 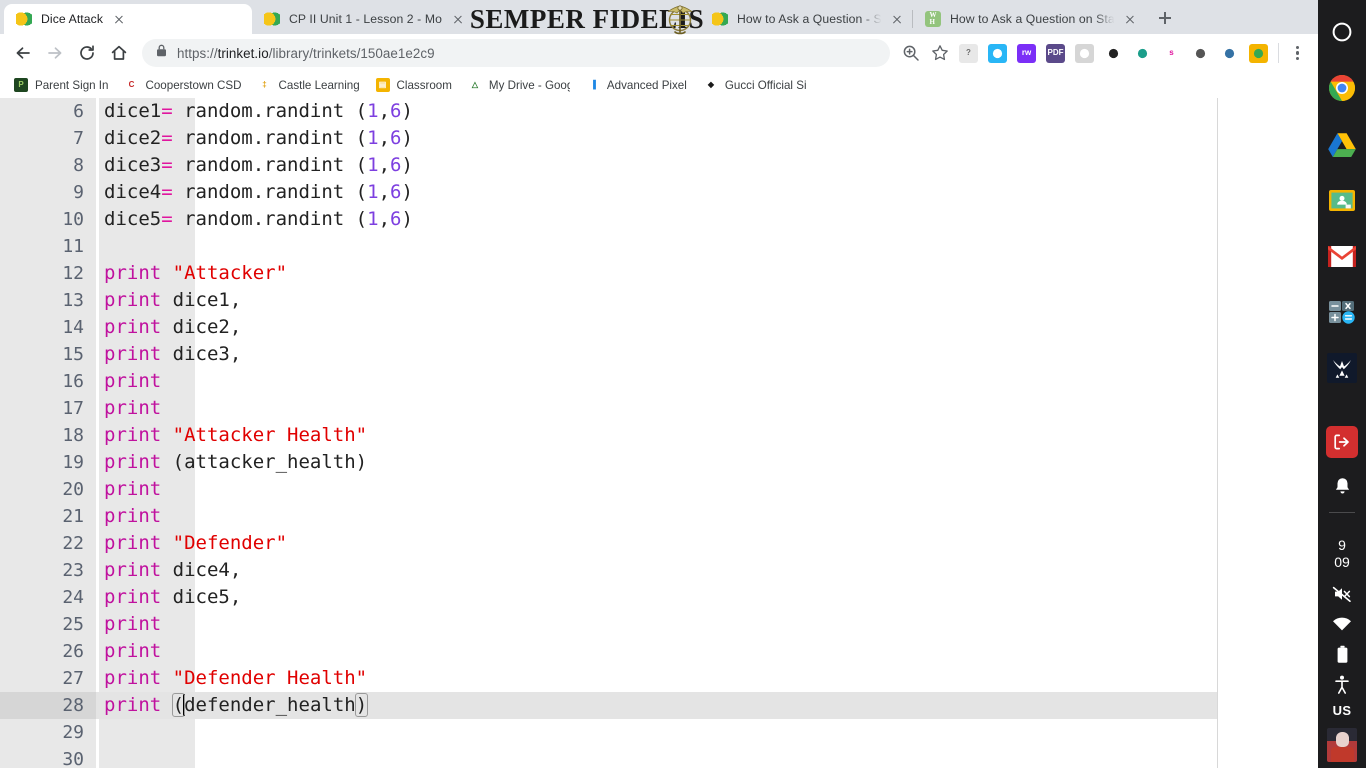 I want to click on code-line: 7 dice2= random.randint (1,6), so click(x=608, y=138).